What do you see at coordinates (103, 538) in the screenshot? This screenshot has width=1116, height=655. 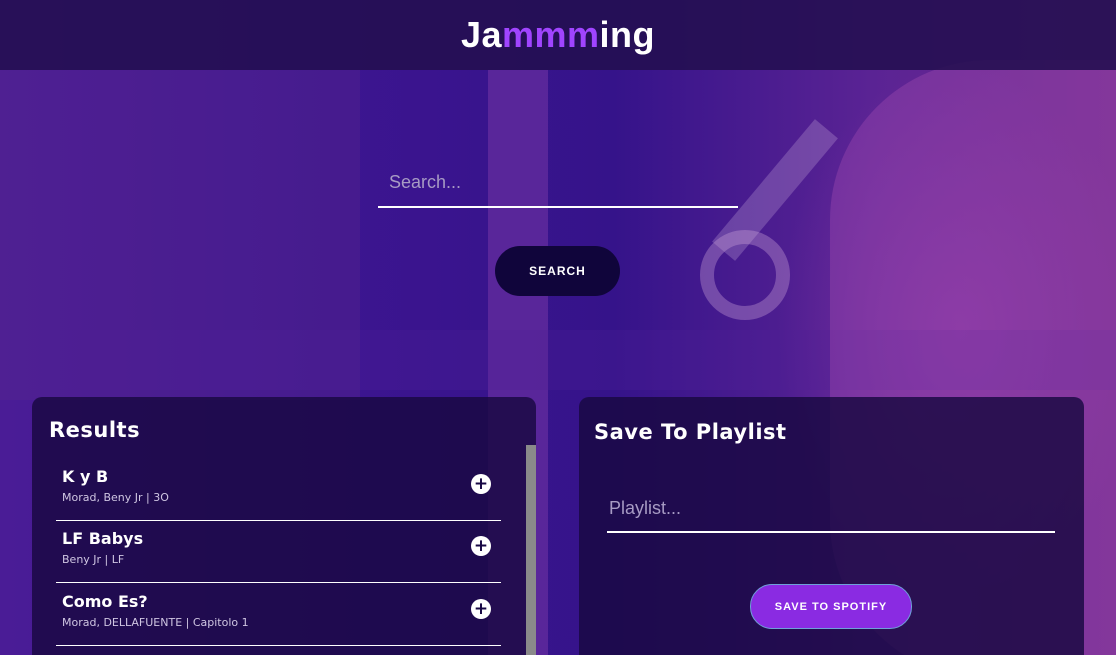 I see `track-title: LF Babys` at bounding box center [103, 538].